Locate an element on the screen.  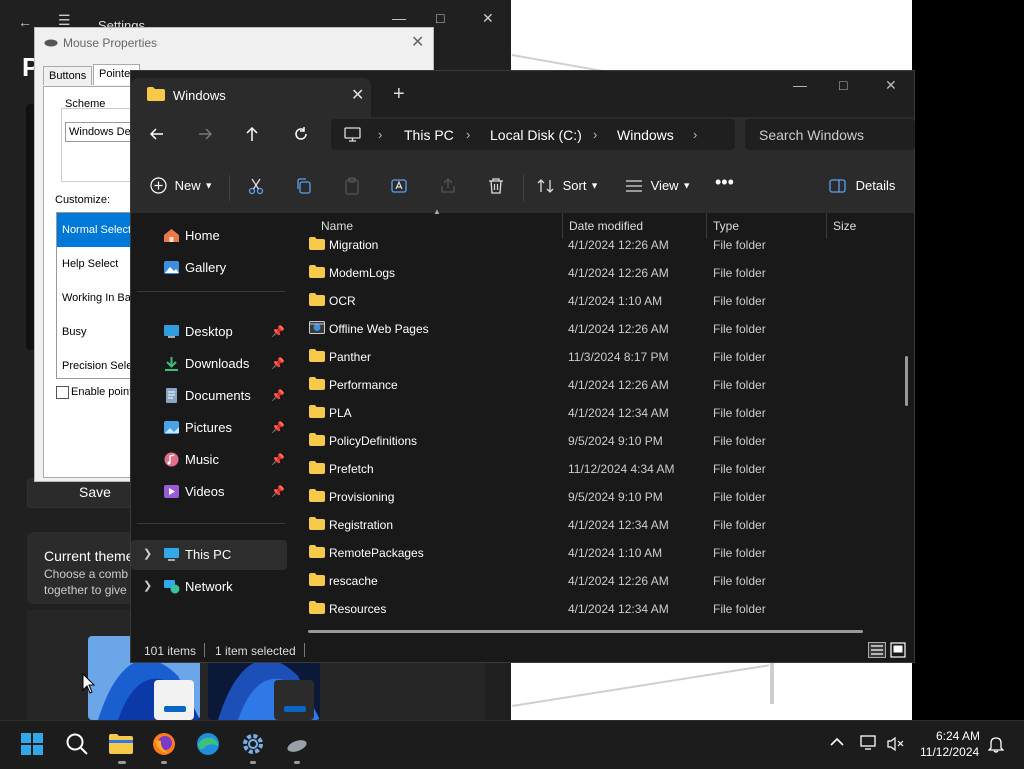
cut-icon is located at coordinates (256, 187).